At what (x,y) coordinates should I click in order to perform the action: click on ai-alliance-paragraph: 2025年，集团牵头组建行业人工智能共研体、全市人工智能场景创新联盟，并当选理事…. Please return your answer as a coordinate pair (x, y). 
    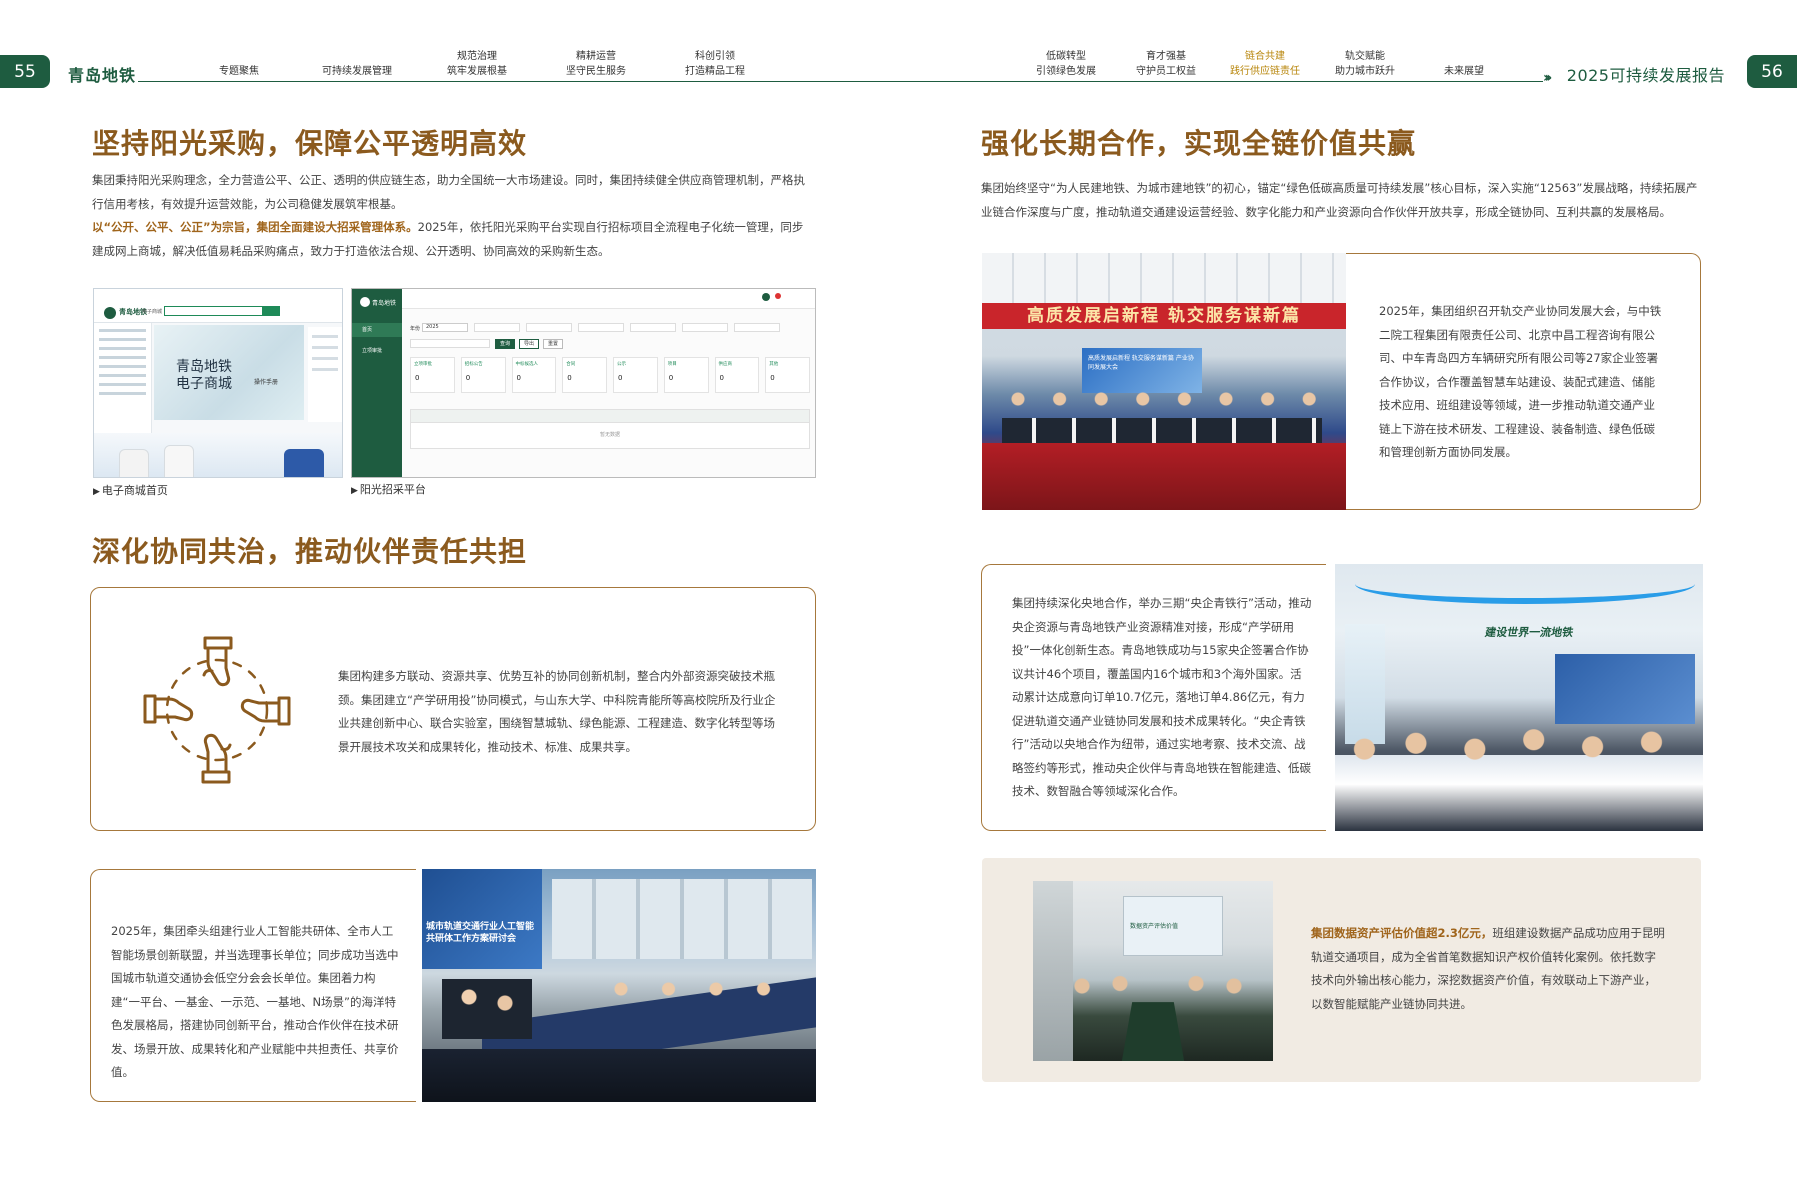
    Looking at the image, I should click on (255, 1001).